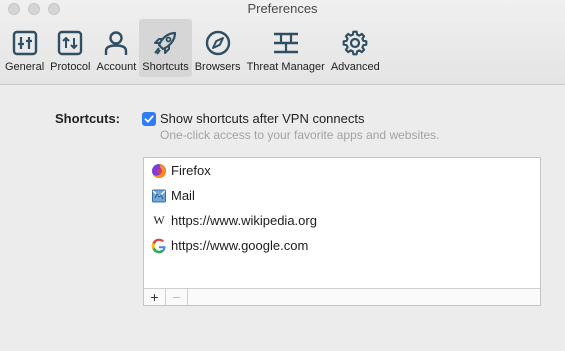 This screenshot has width=565, height=351. I want to click on tab-browsers: Browsers, so click(218, 48).